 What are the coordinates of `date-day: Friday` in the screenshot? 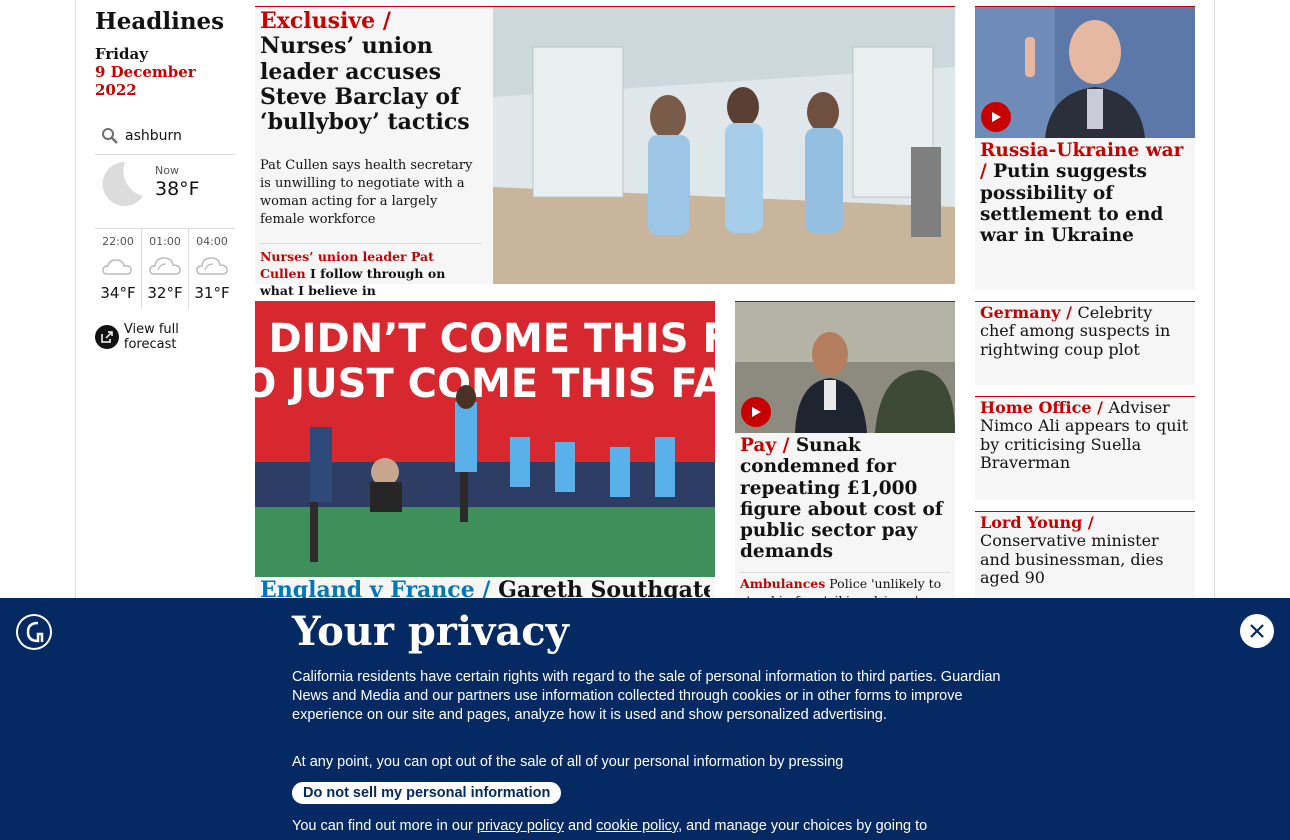 It's located at (121, 54).